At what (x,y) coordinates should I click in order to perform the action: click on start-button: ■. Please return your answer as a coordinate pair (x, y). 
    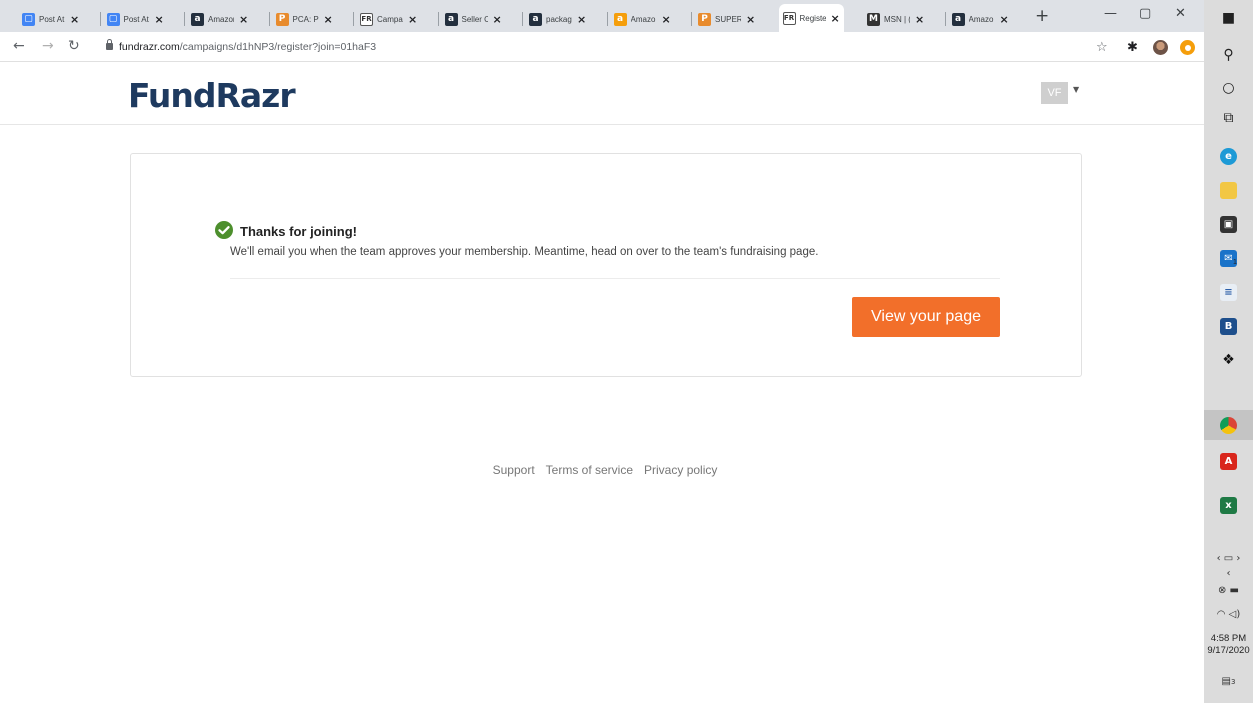
    Looking at the image, I should click on (1228, 18).